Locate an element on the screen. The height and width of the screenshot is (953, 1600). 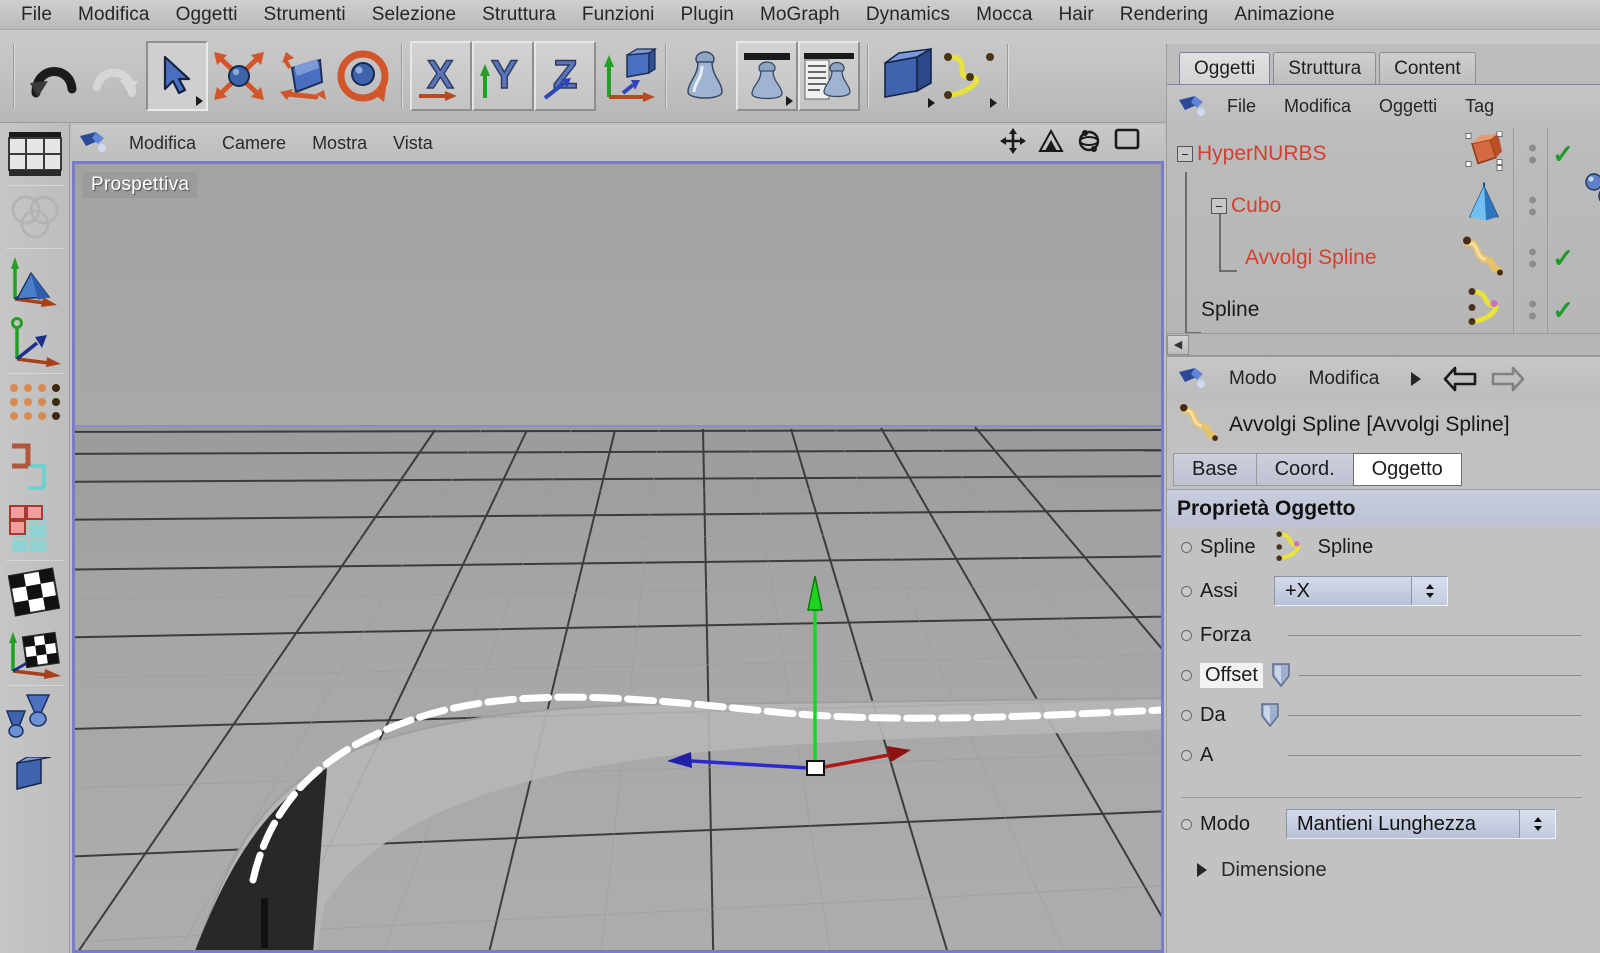
hypernurbs-icon is located at coordinates (1484, 154).